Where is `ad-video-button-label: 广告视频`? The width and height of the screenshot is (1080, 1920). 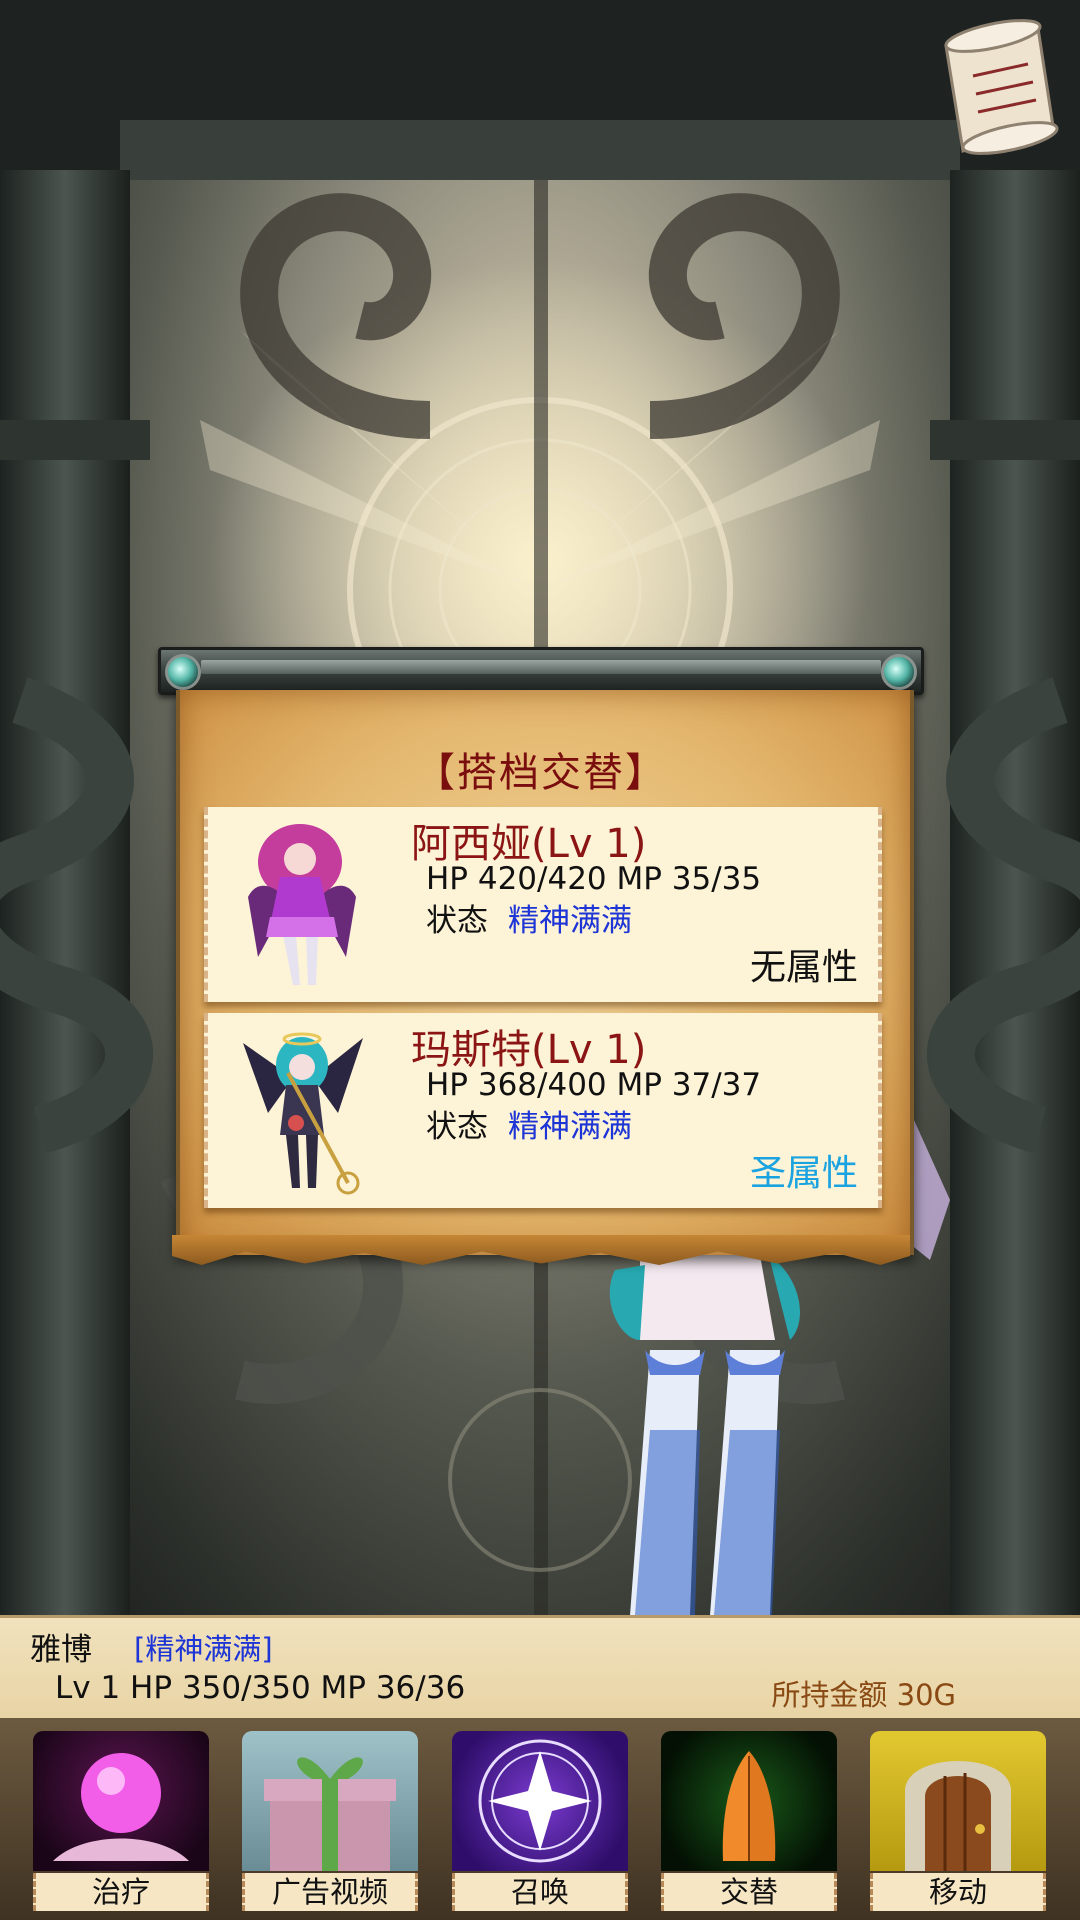
ad-video-button-label: 广告视频 is located at coordinates (330, 1892).